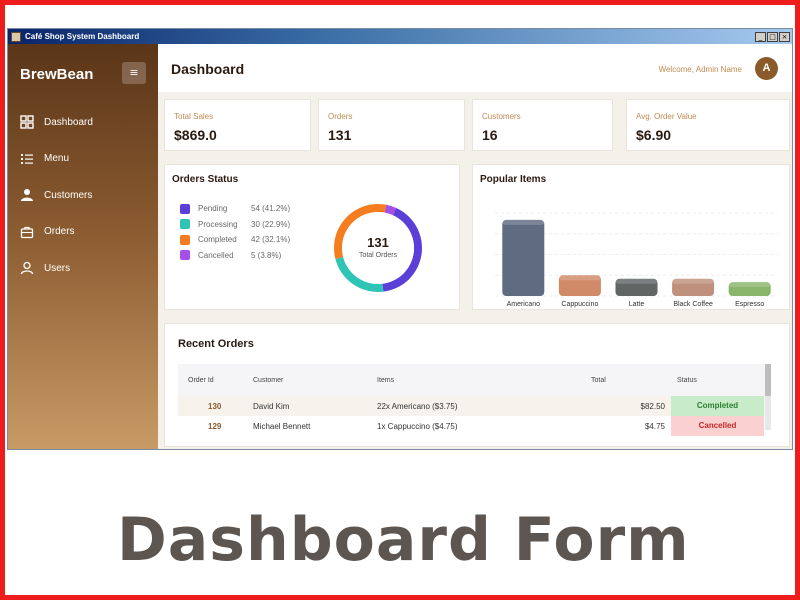  Describe the element at coordinates (579, 304) in the screenshot. I see `x-tick-label: Cappuccino` at that location.